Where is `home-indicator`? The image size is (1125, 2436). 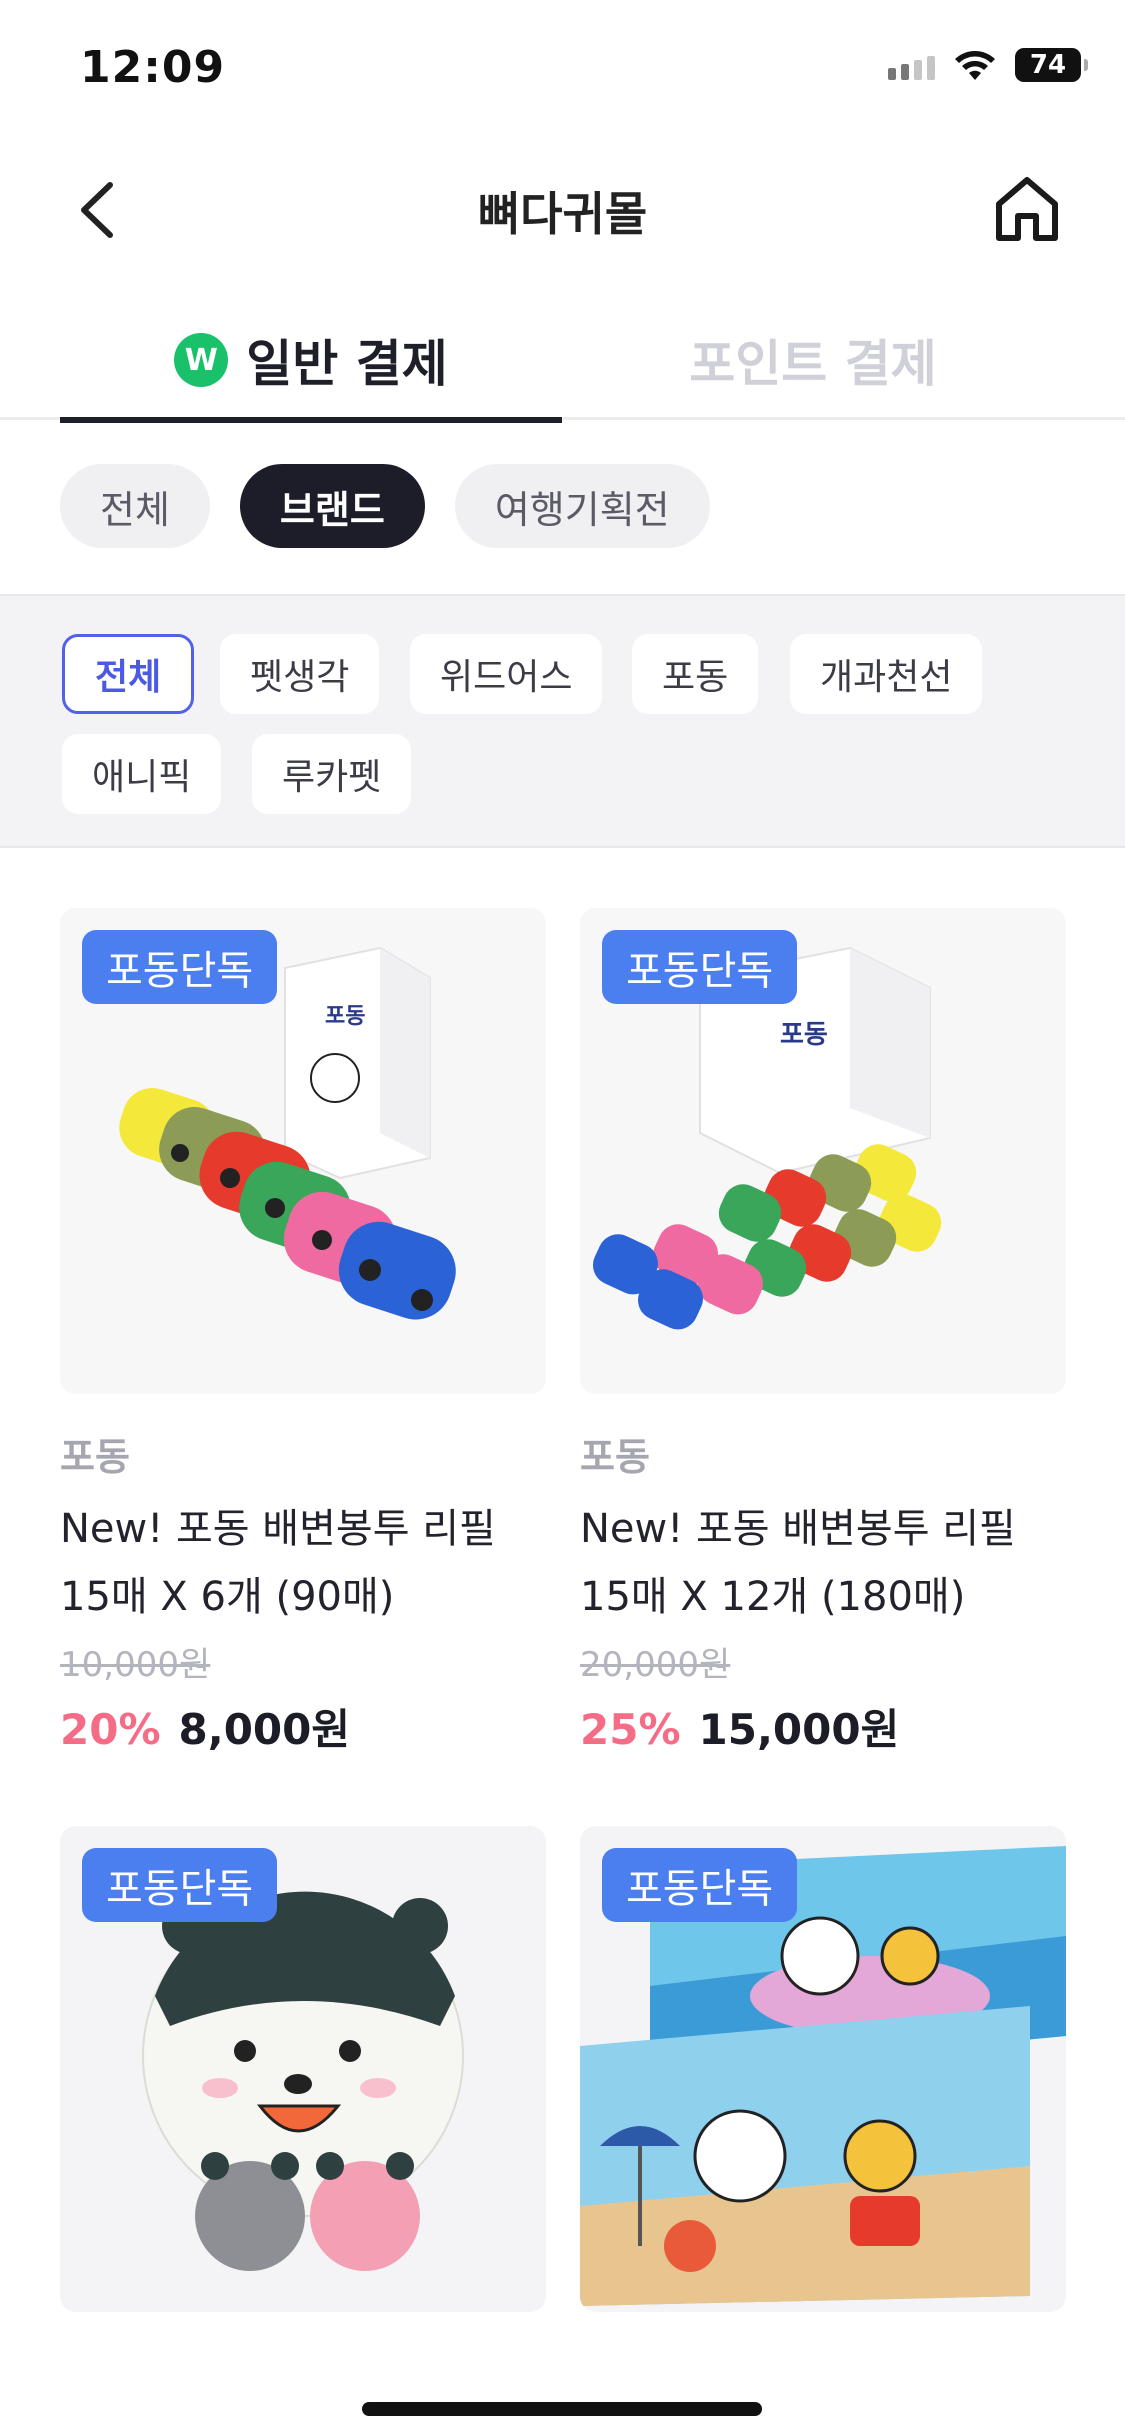
home-indicator is located at coordinates (562, 2409).